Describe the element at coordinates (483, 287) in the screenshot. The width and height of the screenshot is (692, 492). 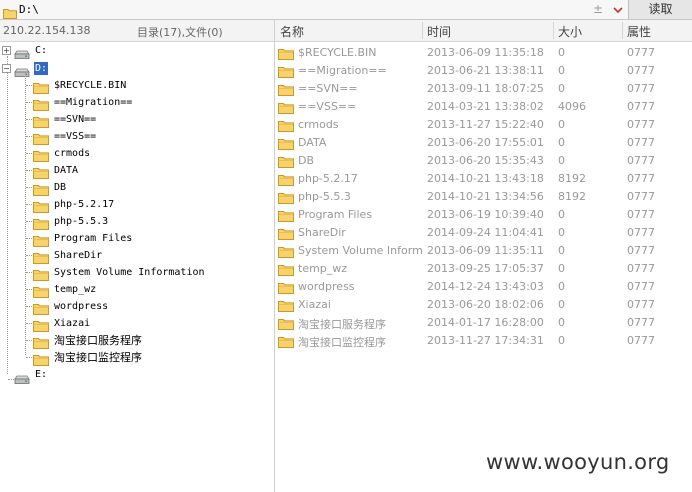
I see `file-row: wordpress 2014-12-24 13:43:03 0 0777` at that location.